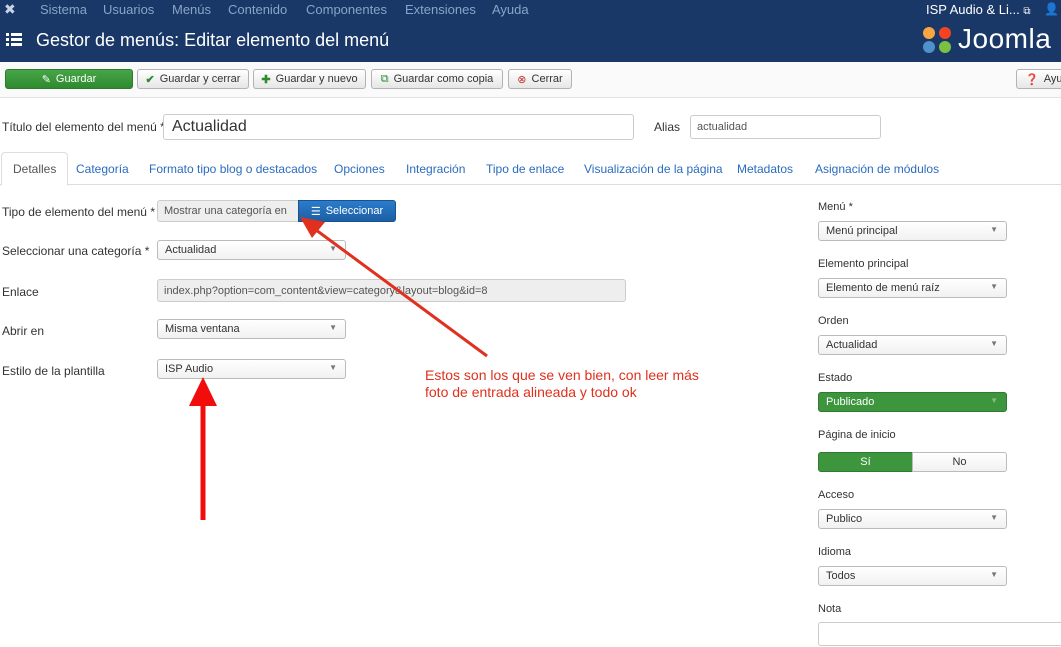 The height and width of the screenshot is (647, 1061). I want to click on save-button: ✎ Guardar, so click(69, 79).